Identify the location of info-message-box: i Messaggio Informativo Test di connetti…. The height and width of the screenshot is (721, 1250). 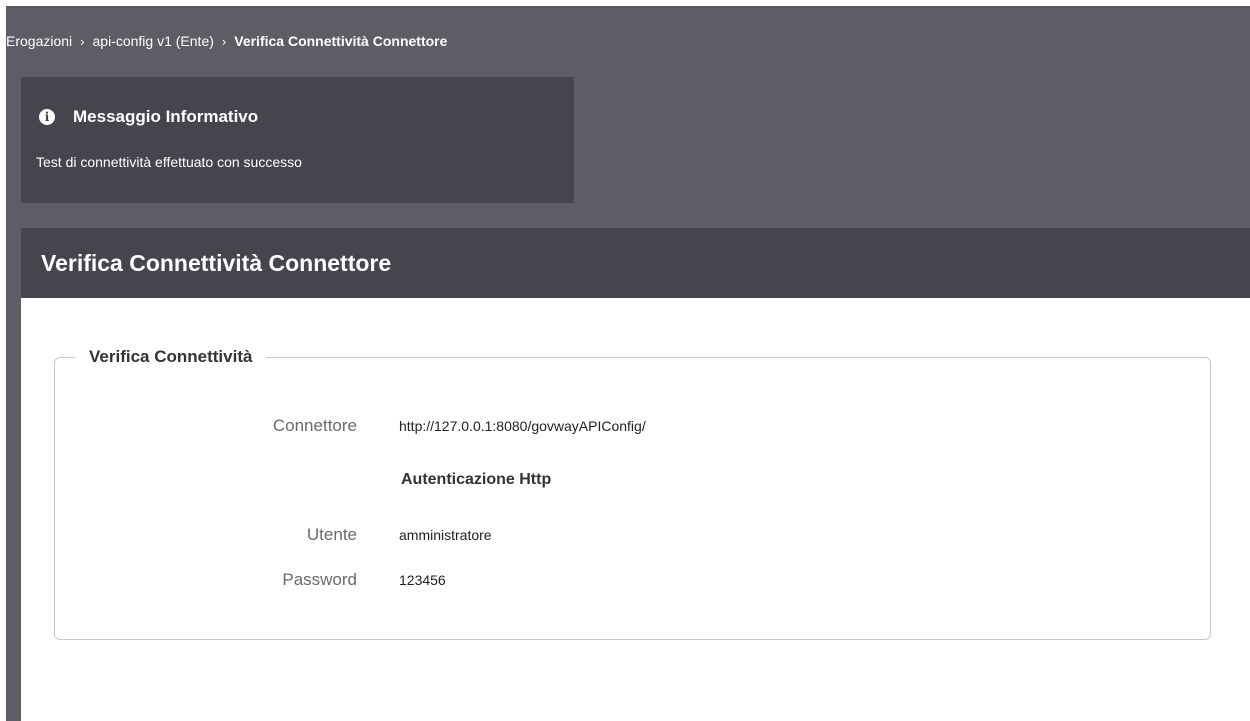
(297, 140).